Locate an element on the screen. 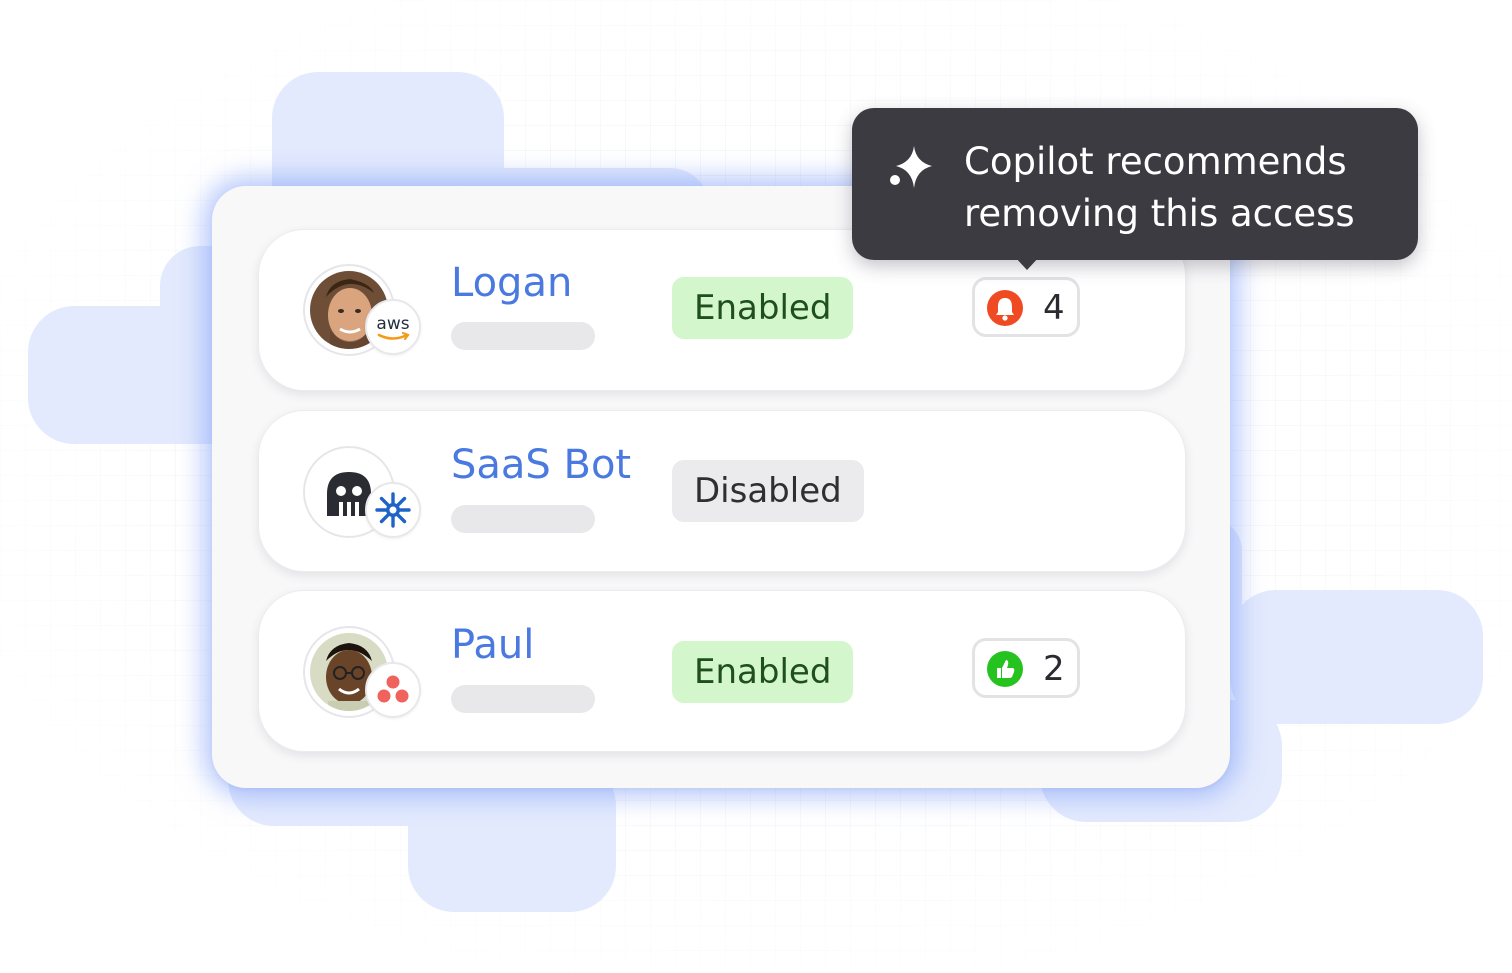  tooltip-pointer is located at coordinates (1027, 263).